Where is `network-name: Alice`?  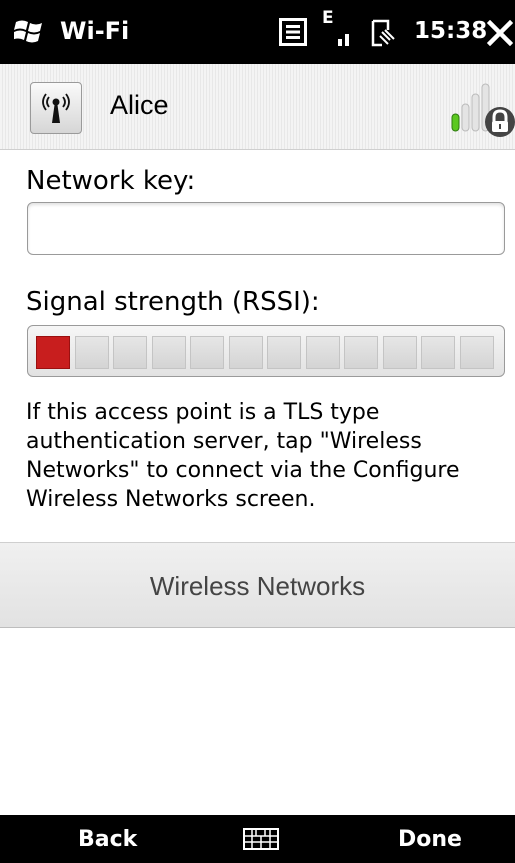 network-name: Alice is located at coordinates (139, 105).